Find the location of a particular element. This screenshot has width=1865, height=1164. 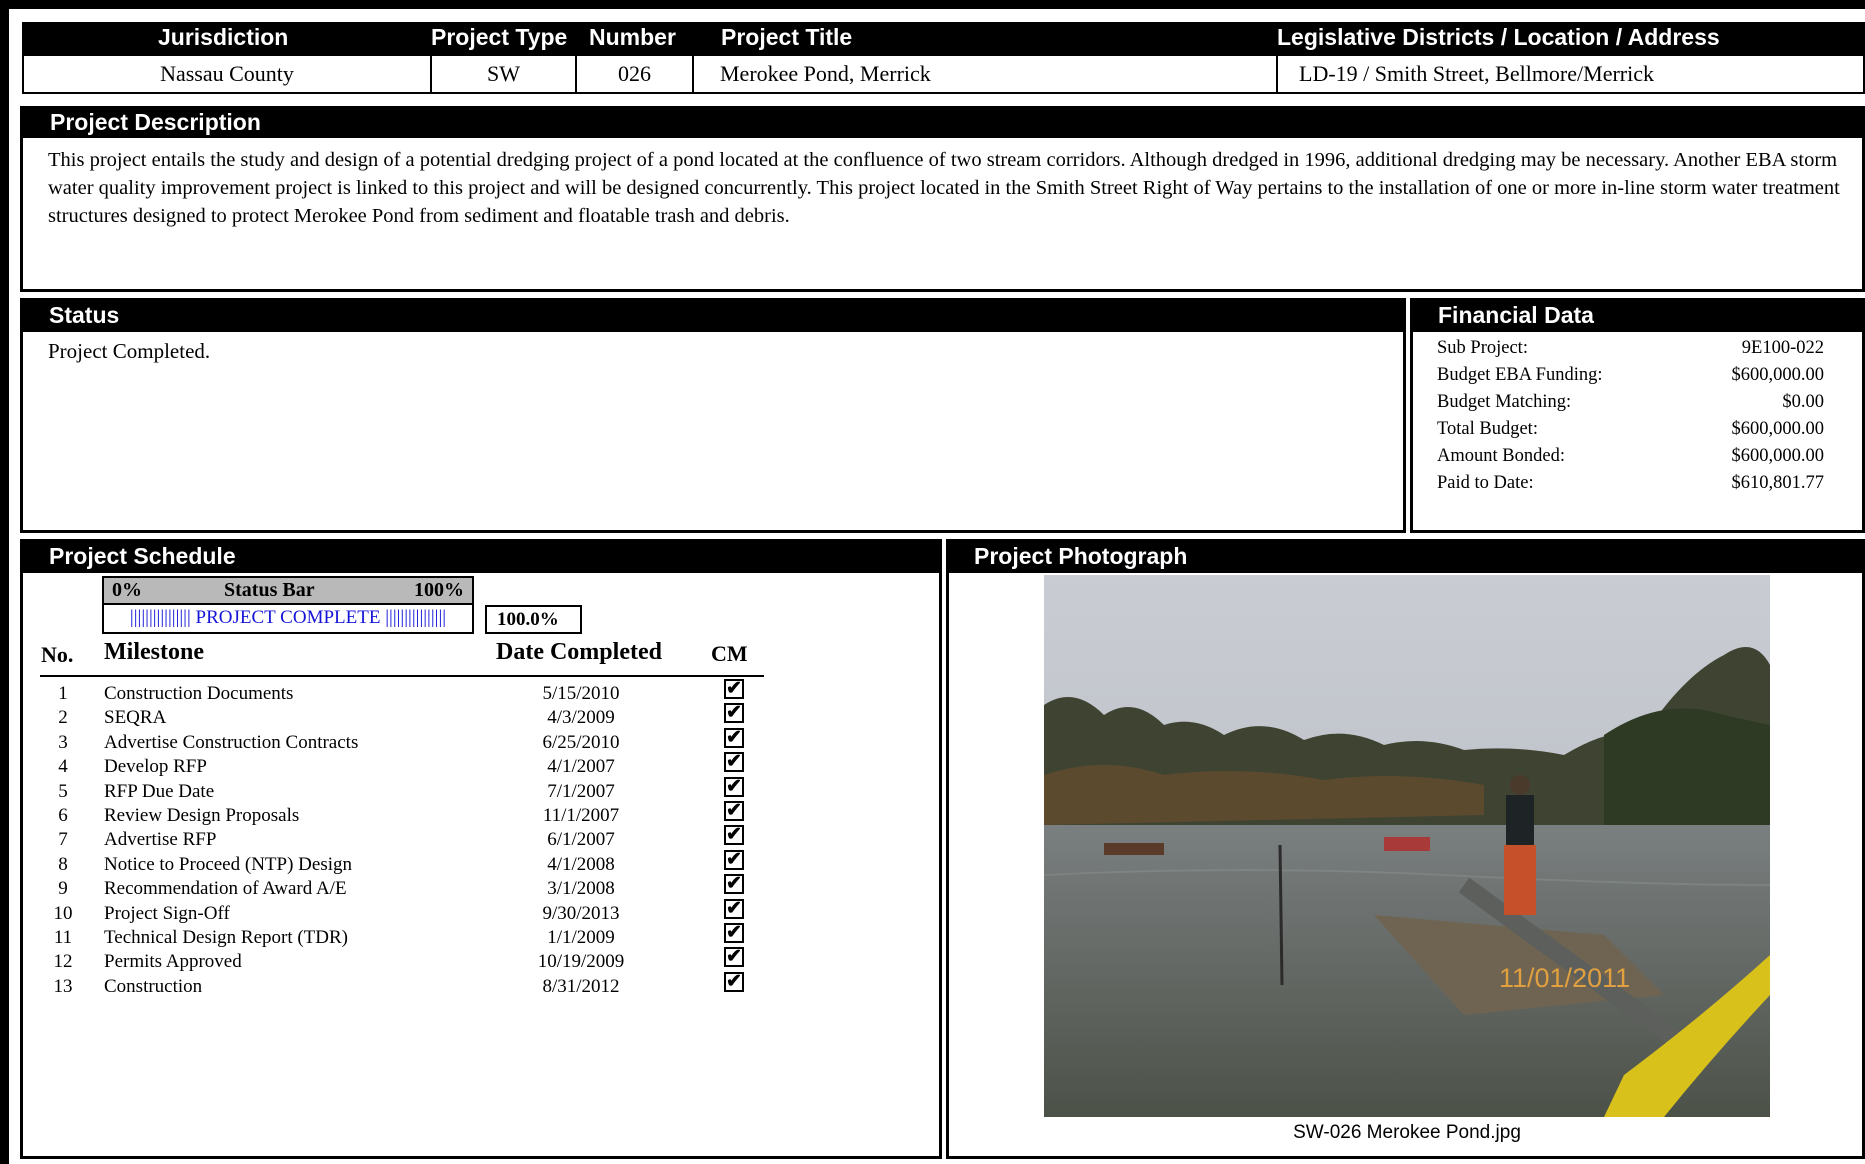

financial-title: Financial Data is located at coordinates (1516, 315).